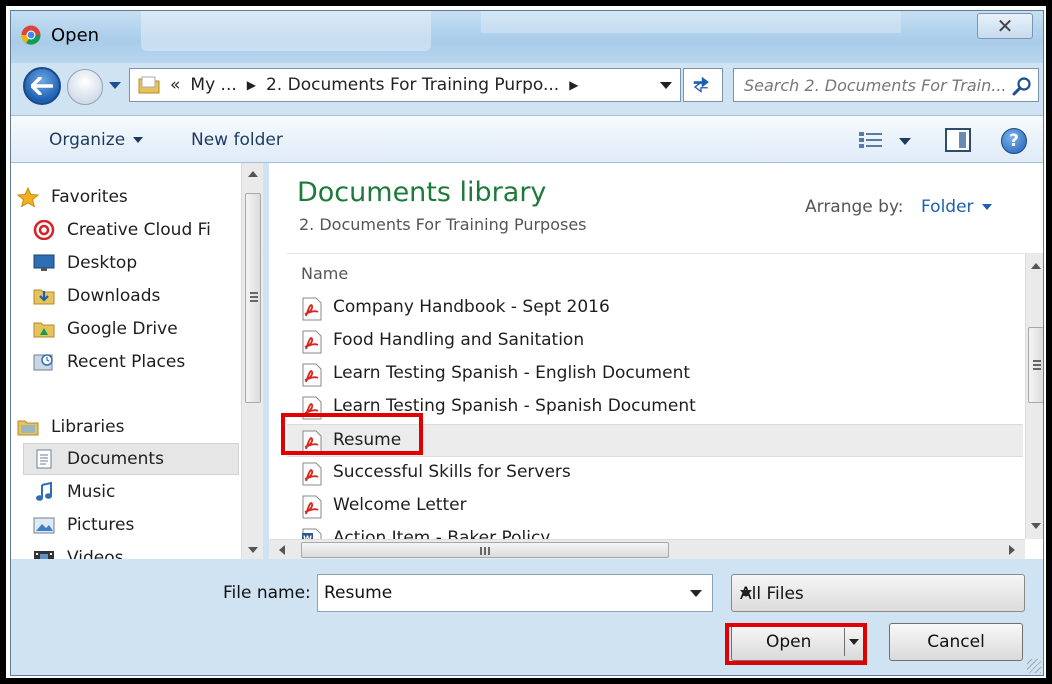 This screenshot has width=1052, height=684. I want to click on file-row: W Action Item - Baker Policy, so click(655, 531).